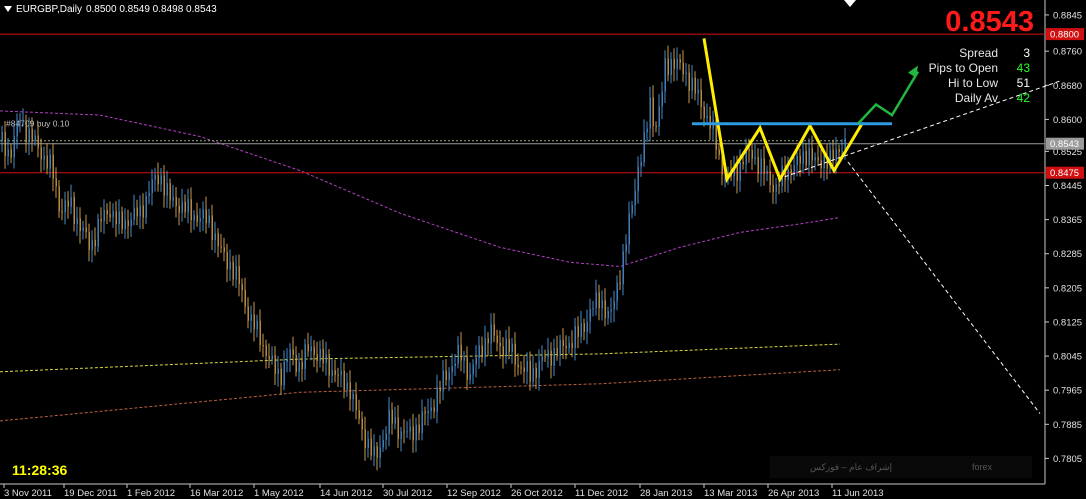 The image size is (1086, 499). What do you see at coordinates (972, 83) in the screenshot?
I see `info-label: Hi to Low` at bounding box center [972, 83].